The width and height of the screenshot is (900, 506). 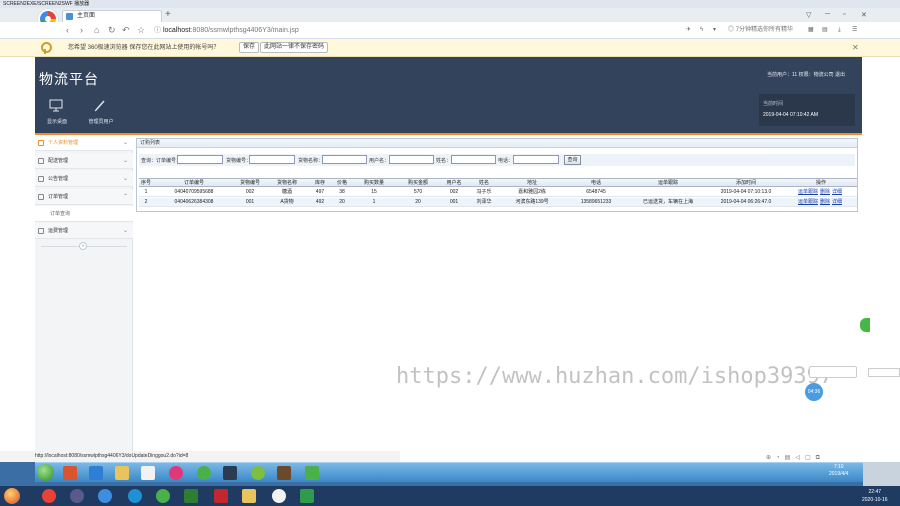 I want to click on monitor-app-icon, so click(x=230, y=473).